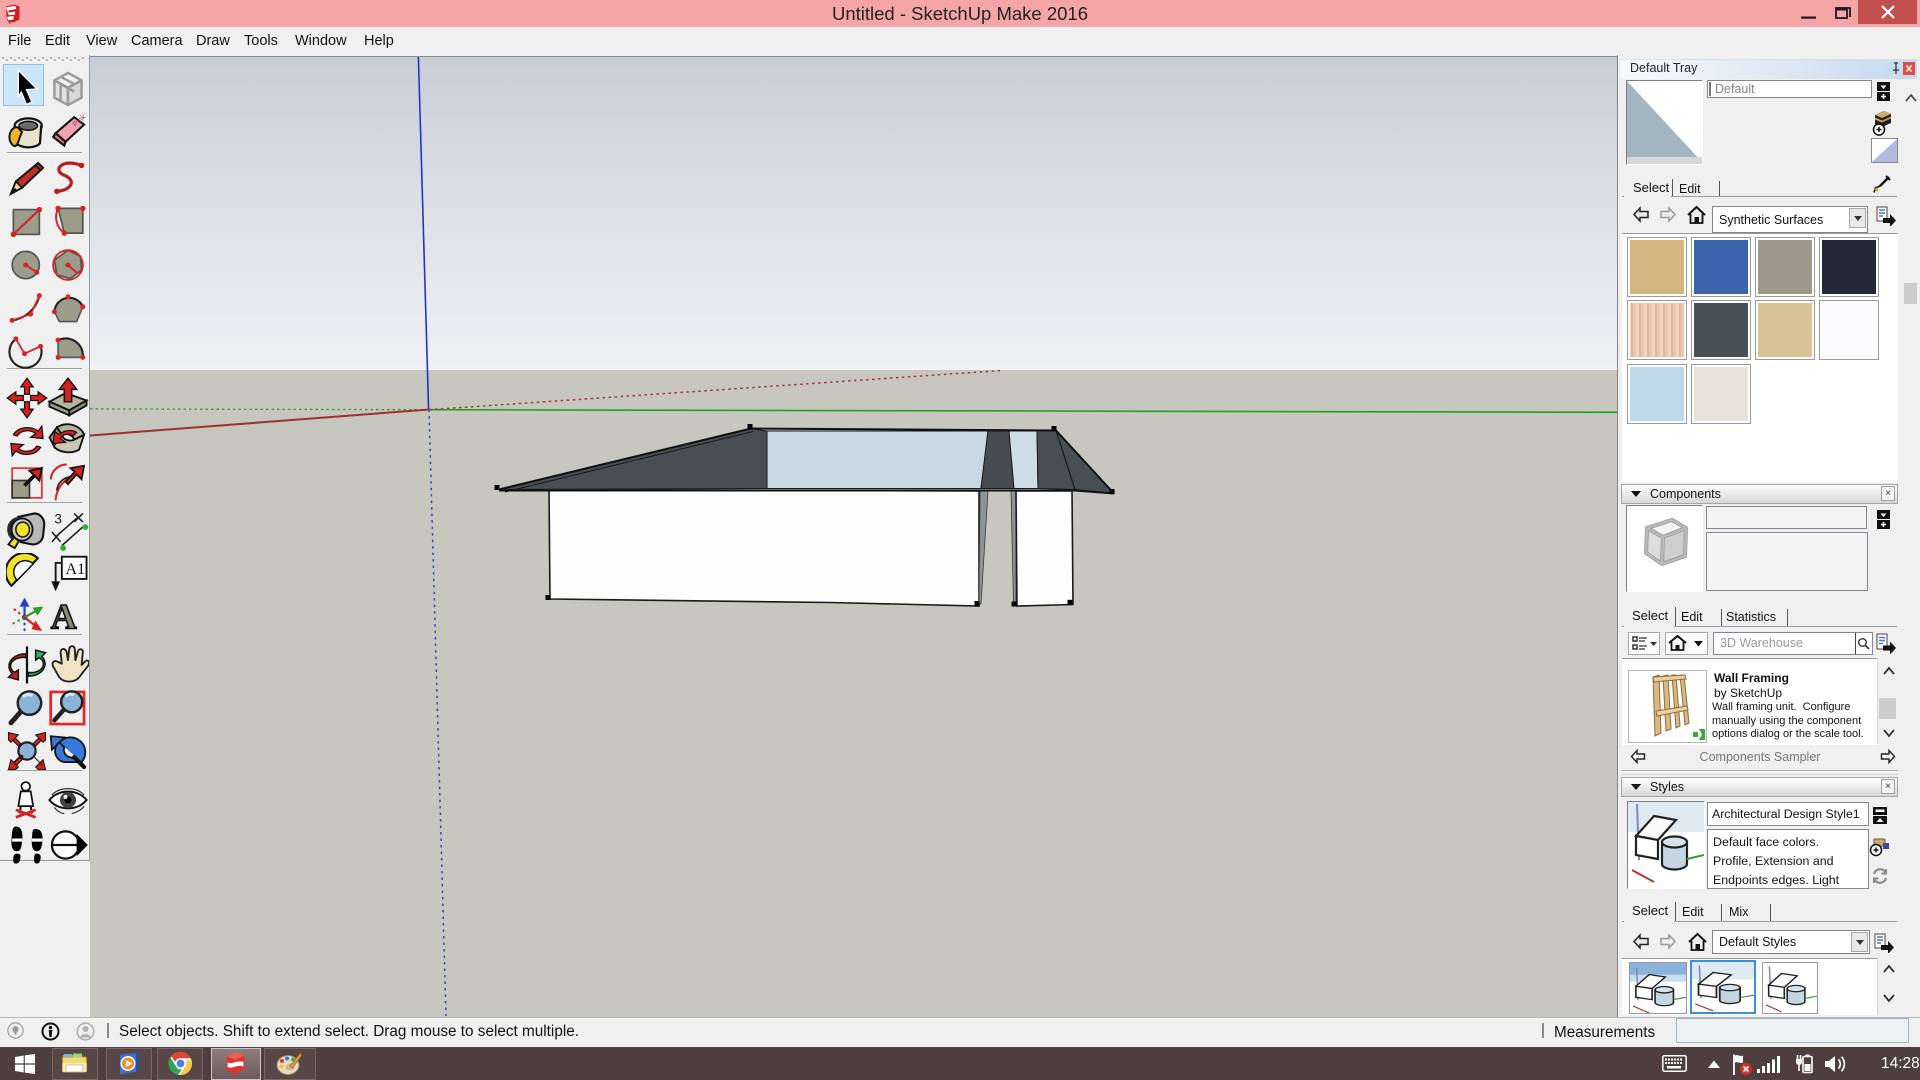 The image size is (1920, 1080). I want to click on svg-text: A, so click(64, 616).